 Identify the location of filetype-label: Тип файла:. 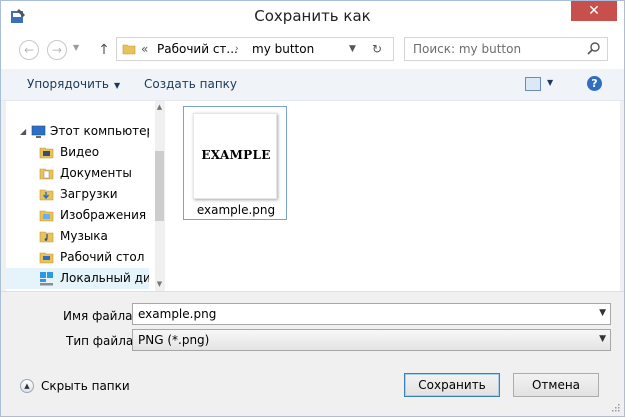
(102, 341).